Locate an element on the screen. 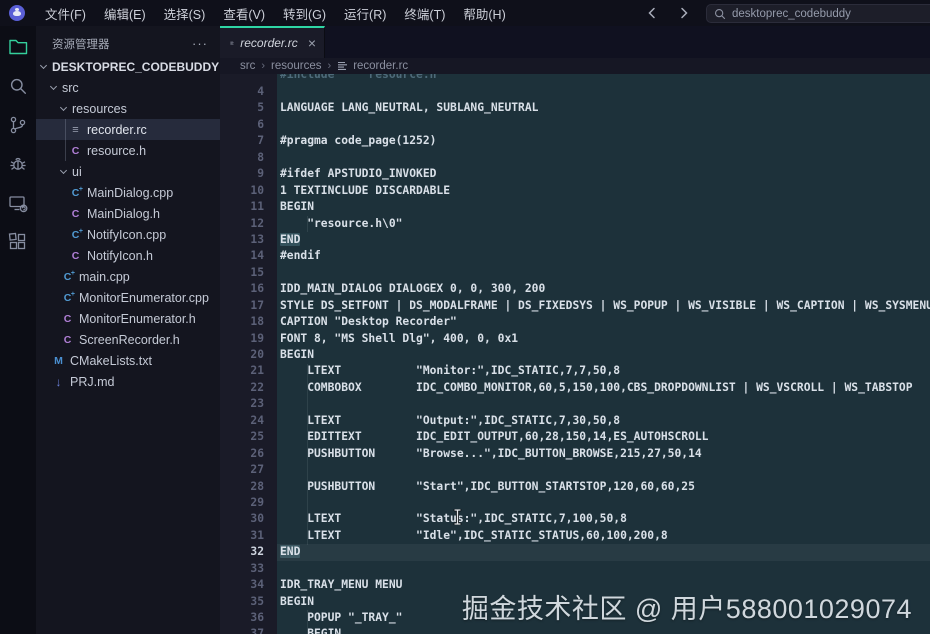 This screenshot has width=930, height=634. remote-monitor-icon is located at coordinates (18, 203).